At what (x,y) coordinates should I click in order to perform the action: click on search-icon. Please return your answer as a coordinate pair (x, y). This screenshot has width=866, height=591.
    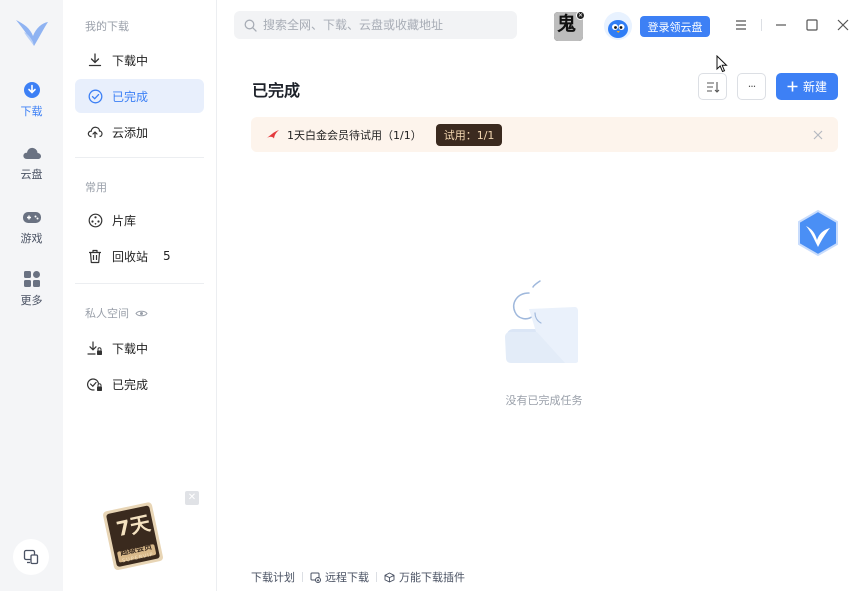
    Looking at the image, I should click on (250, 25).